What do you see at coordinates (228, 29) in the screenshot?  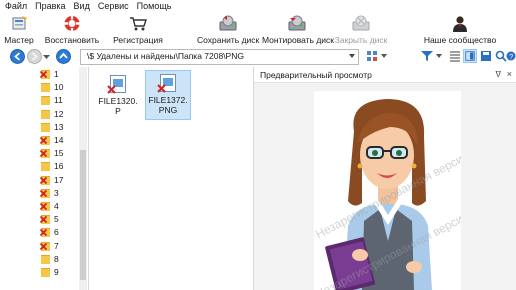 I see `save-disk-button: Сохранить диск` at bounding box center [228, 29].